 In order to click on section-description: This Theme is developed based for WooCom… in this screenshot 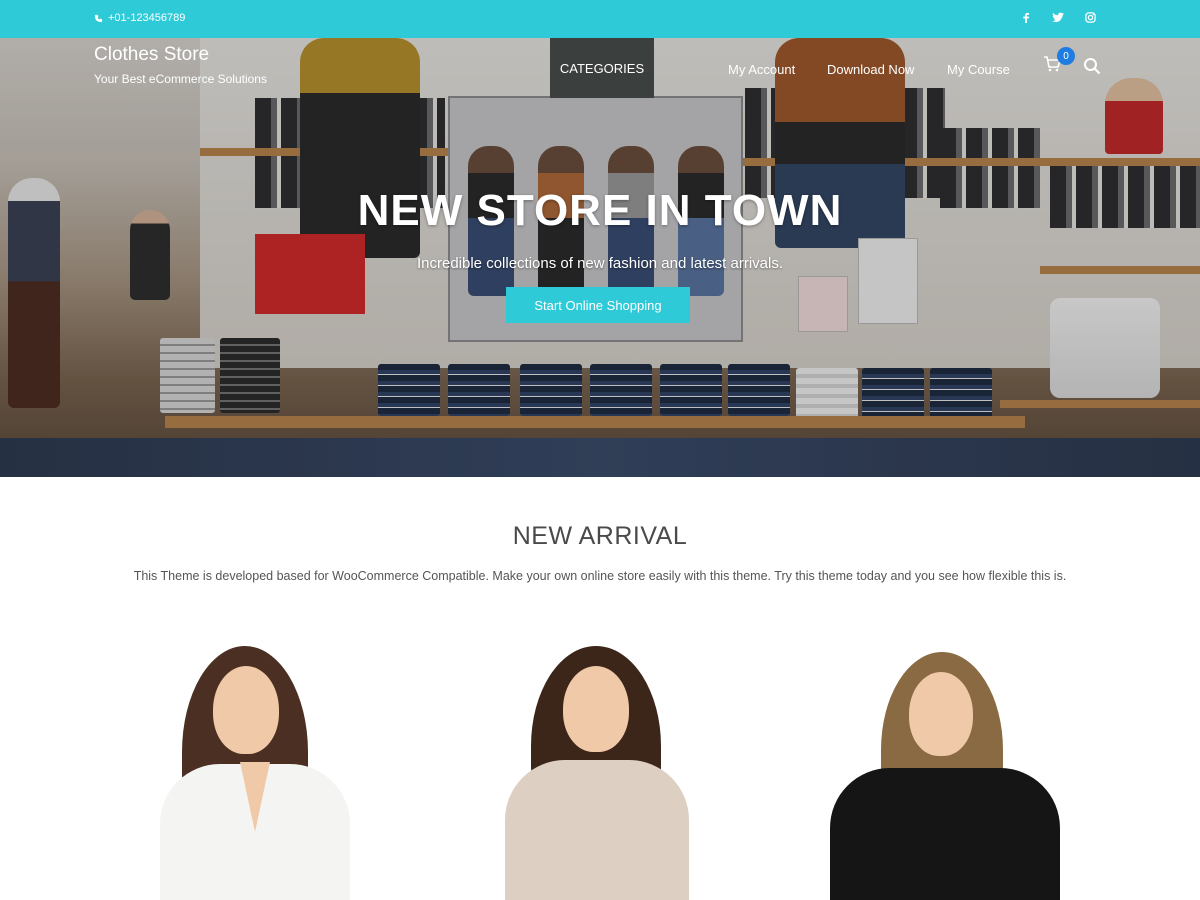, I will do `click(600, 576)`.